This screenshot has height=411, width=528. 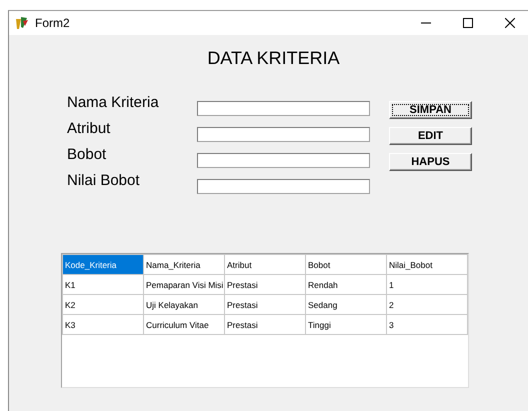 I want to click on close-icon, so click(x=510, y=23).